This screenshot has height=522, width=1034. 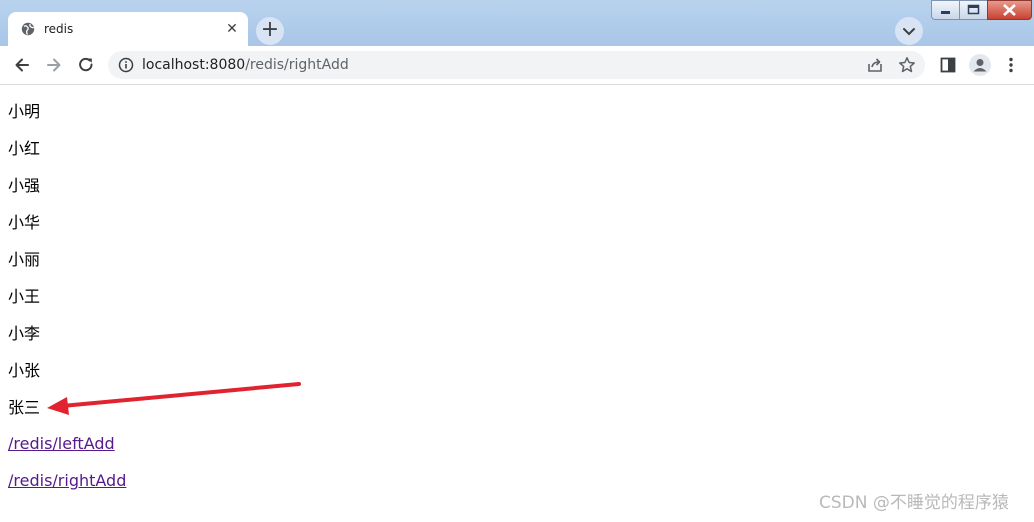 What do you see at coordinates (22, 65) in the screenshot?
I see `arrow-left-icon` at bounding box center [22, 65].